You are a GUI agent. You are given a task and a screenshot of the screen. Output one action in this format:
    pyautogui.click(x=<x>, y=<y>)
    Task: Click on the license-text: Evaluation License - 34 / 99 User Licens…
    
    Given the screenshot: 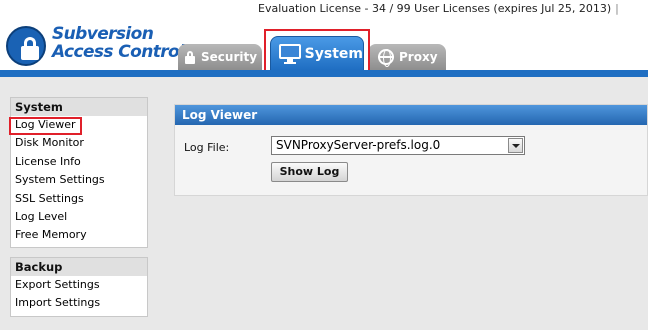 What is the action you would take?
    pyautogui.click(x=435, y=8)
    